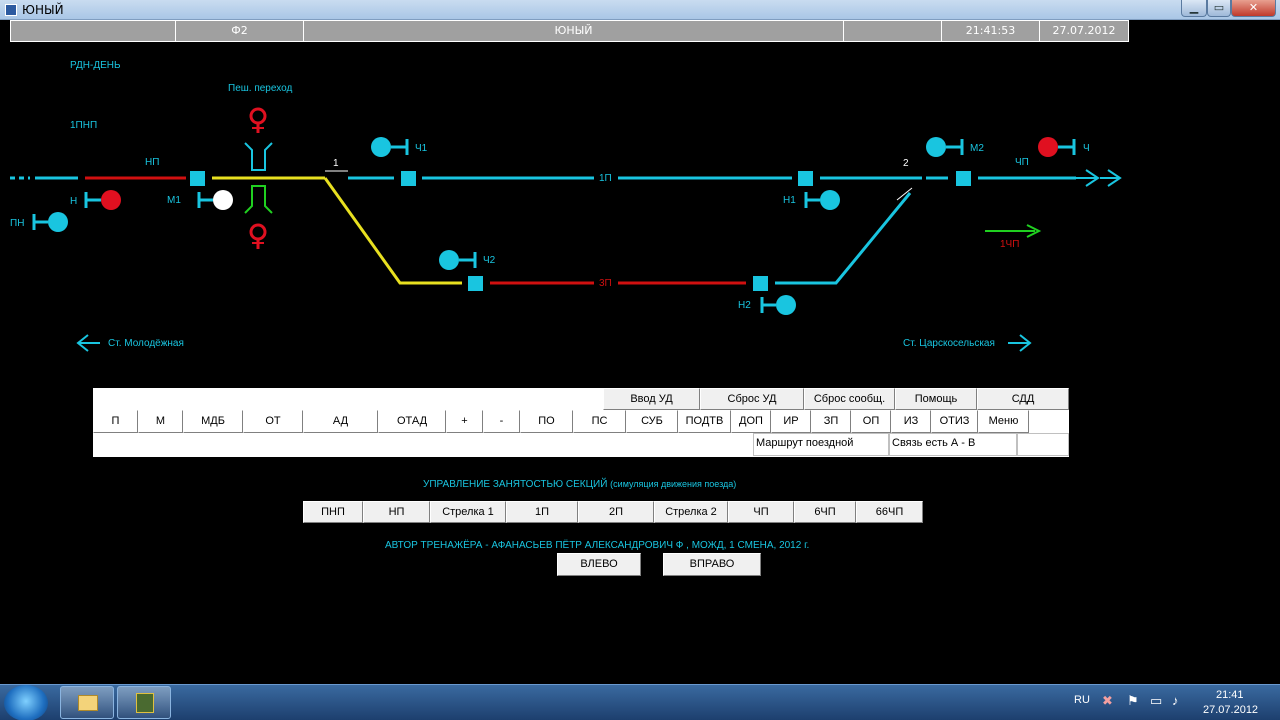 This screenshot has width=1280, height=720. I want to click on start-button, so click(26, 702).